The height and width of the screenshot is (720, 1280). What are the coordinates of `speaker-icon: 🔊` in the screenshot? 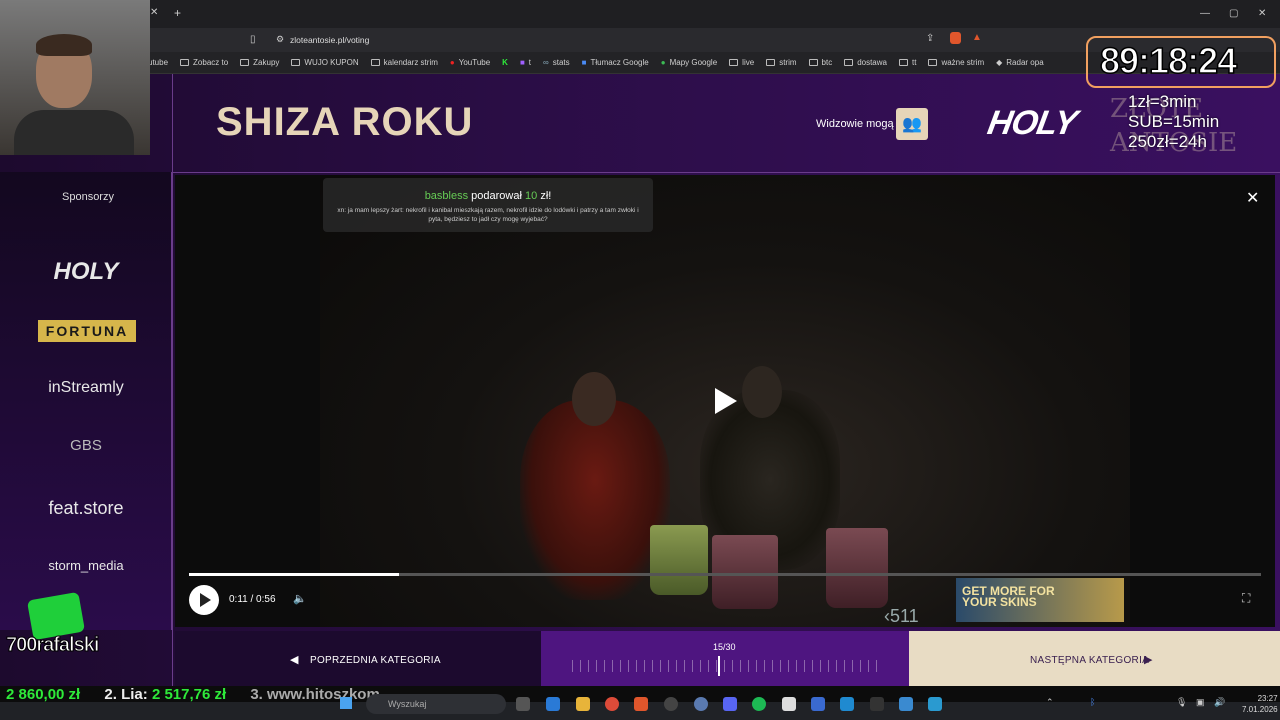 It's located at (1219, 702).